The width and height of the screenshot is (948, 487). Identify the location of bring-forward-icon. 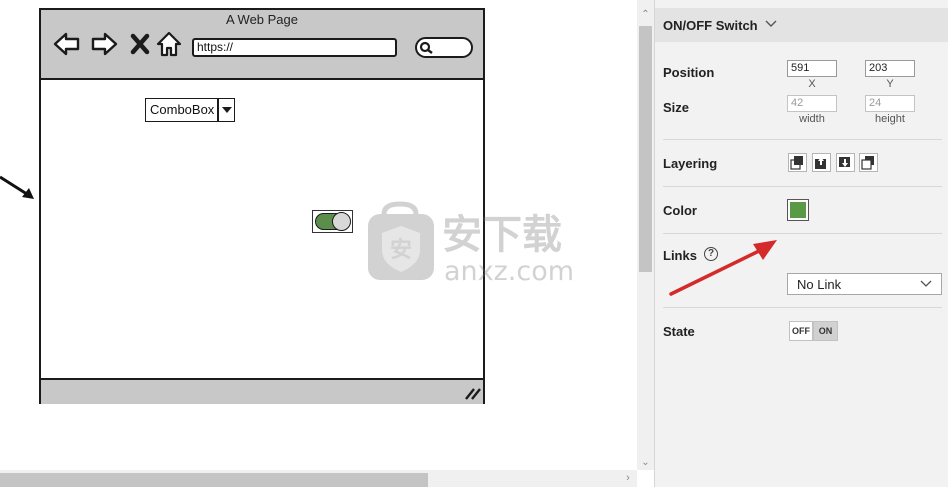
(820, 163).